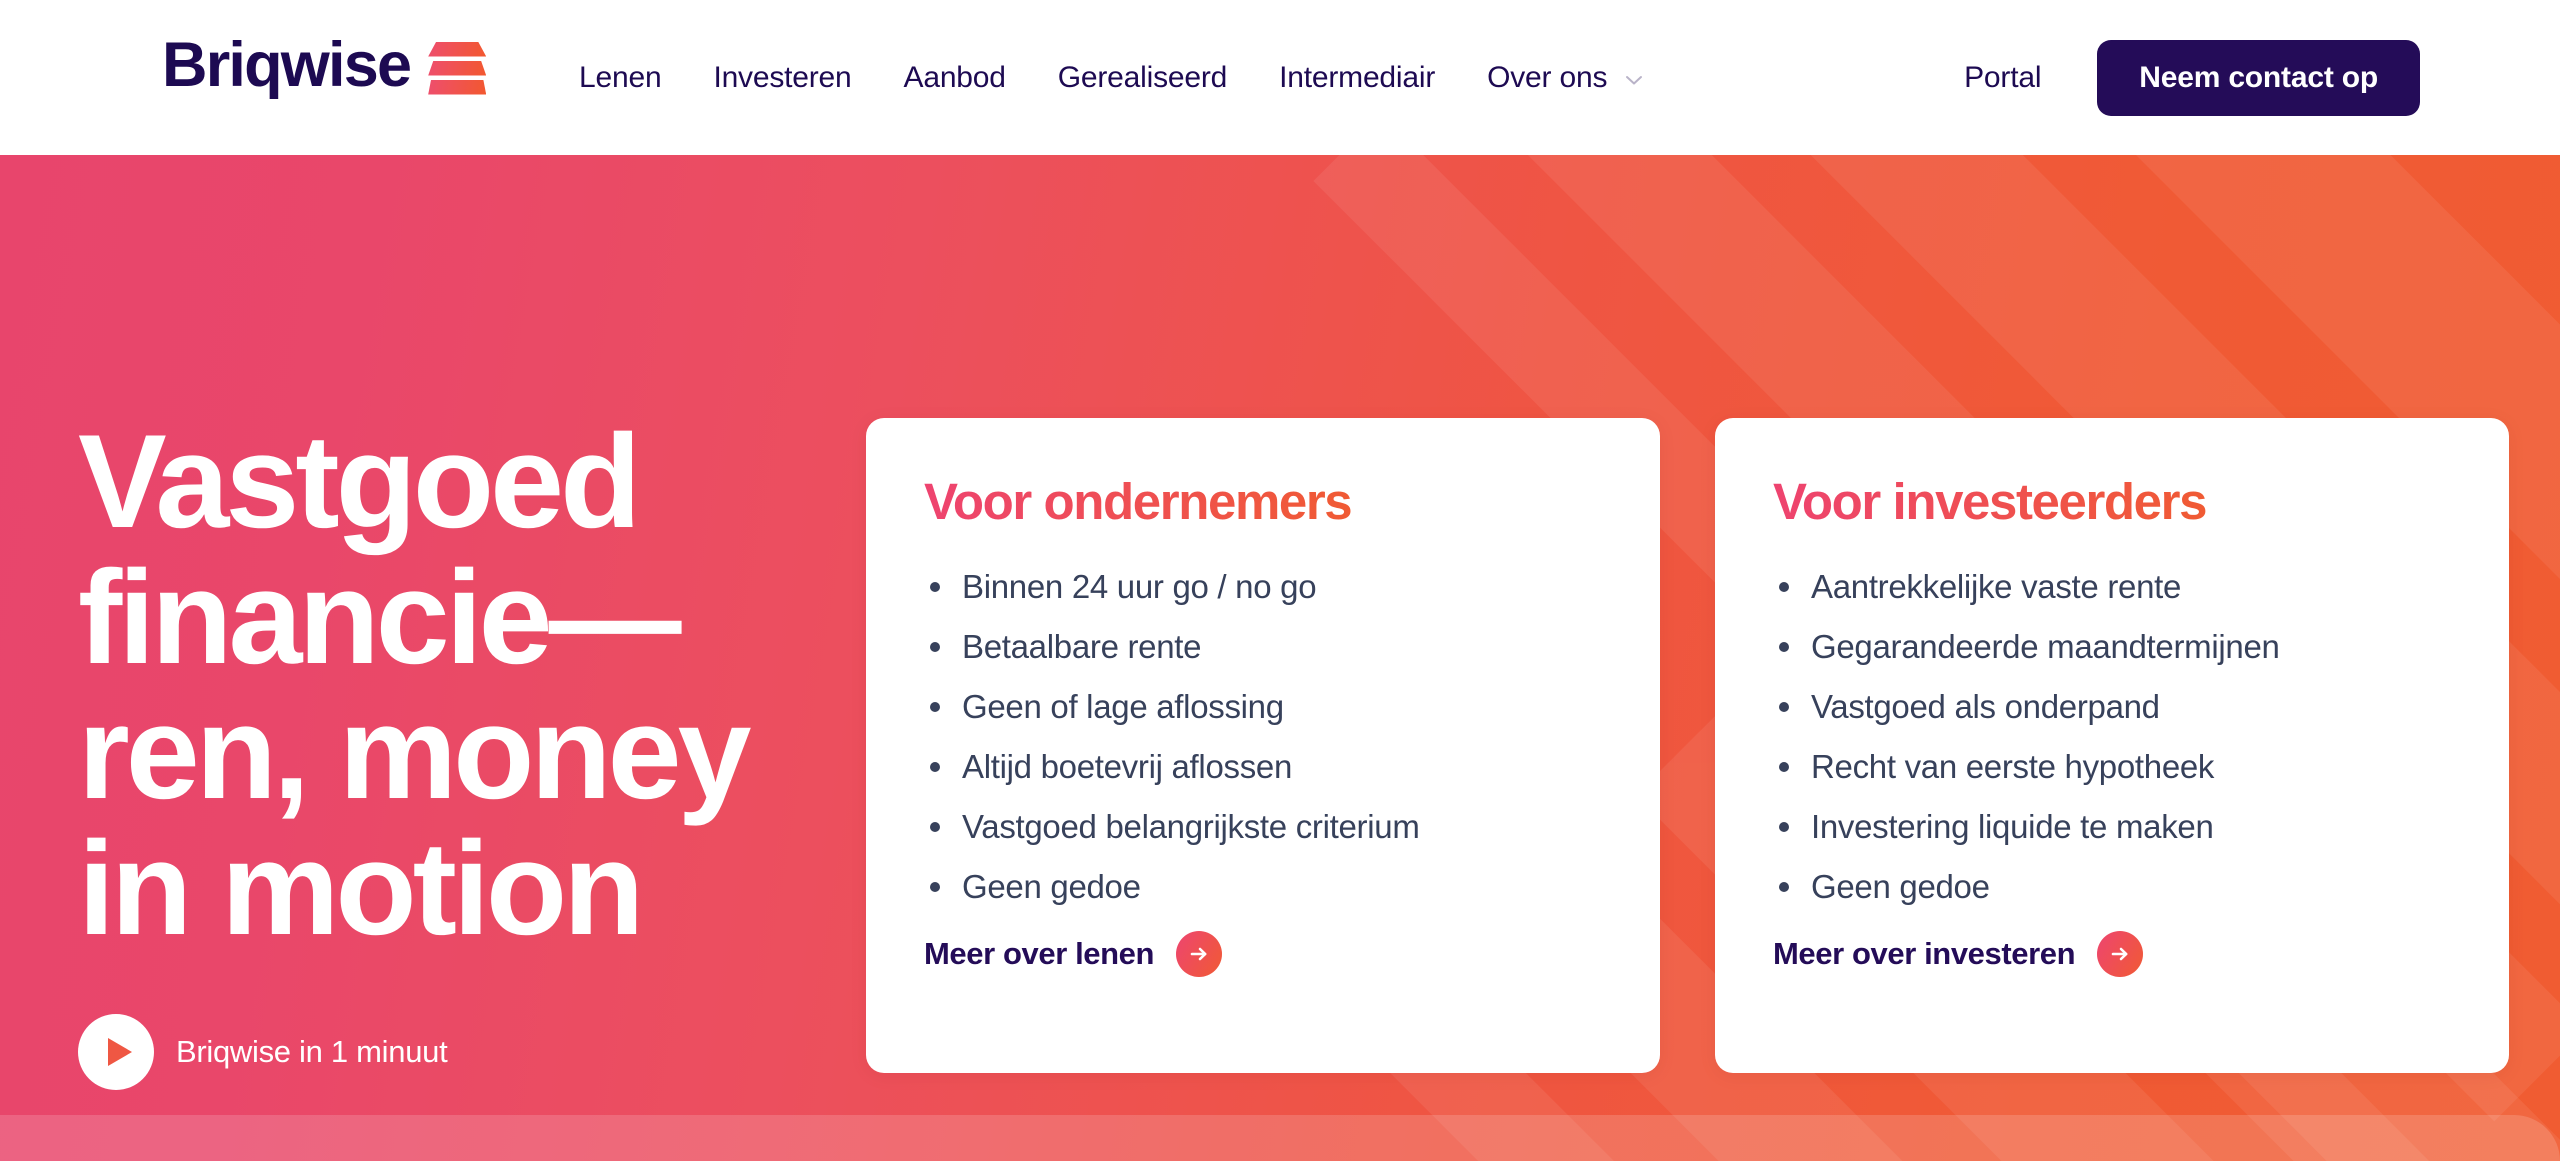  What do you see at coordinates (1039, 953) in the screenshot?
I see `card-cta-label: Meer over lenen` at bounding box center [1039, 953].